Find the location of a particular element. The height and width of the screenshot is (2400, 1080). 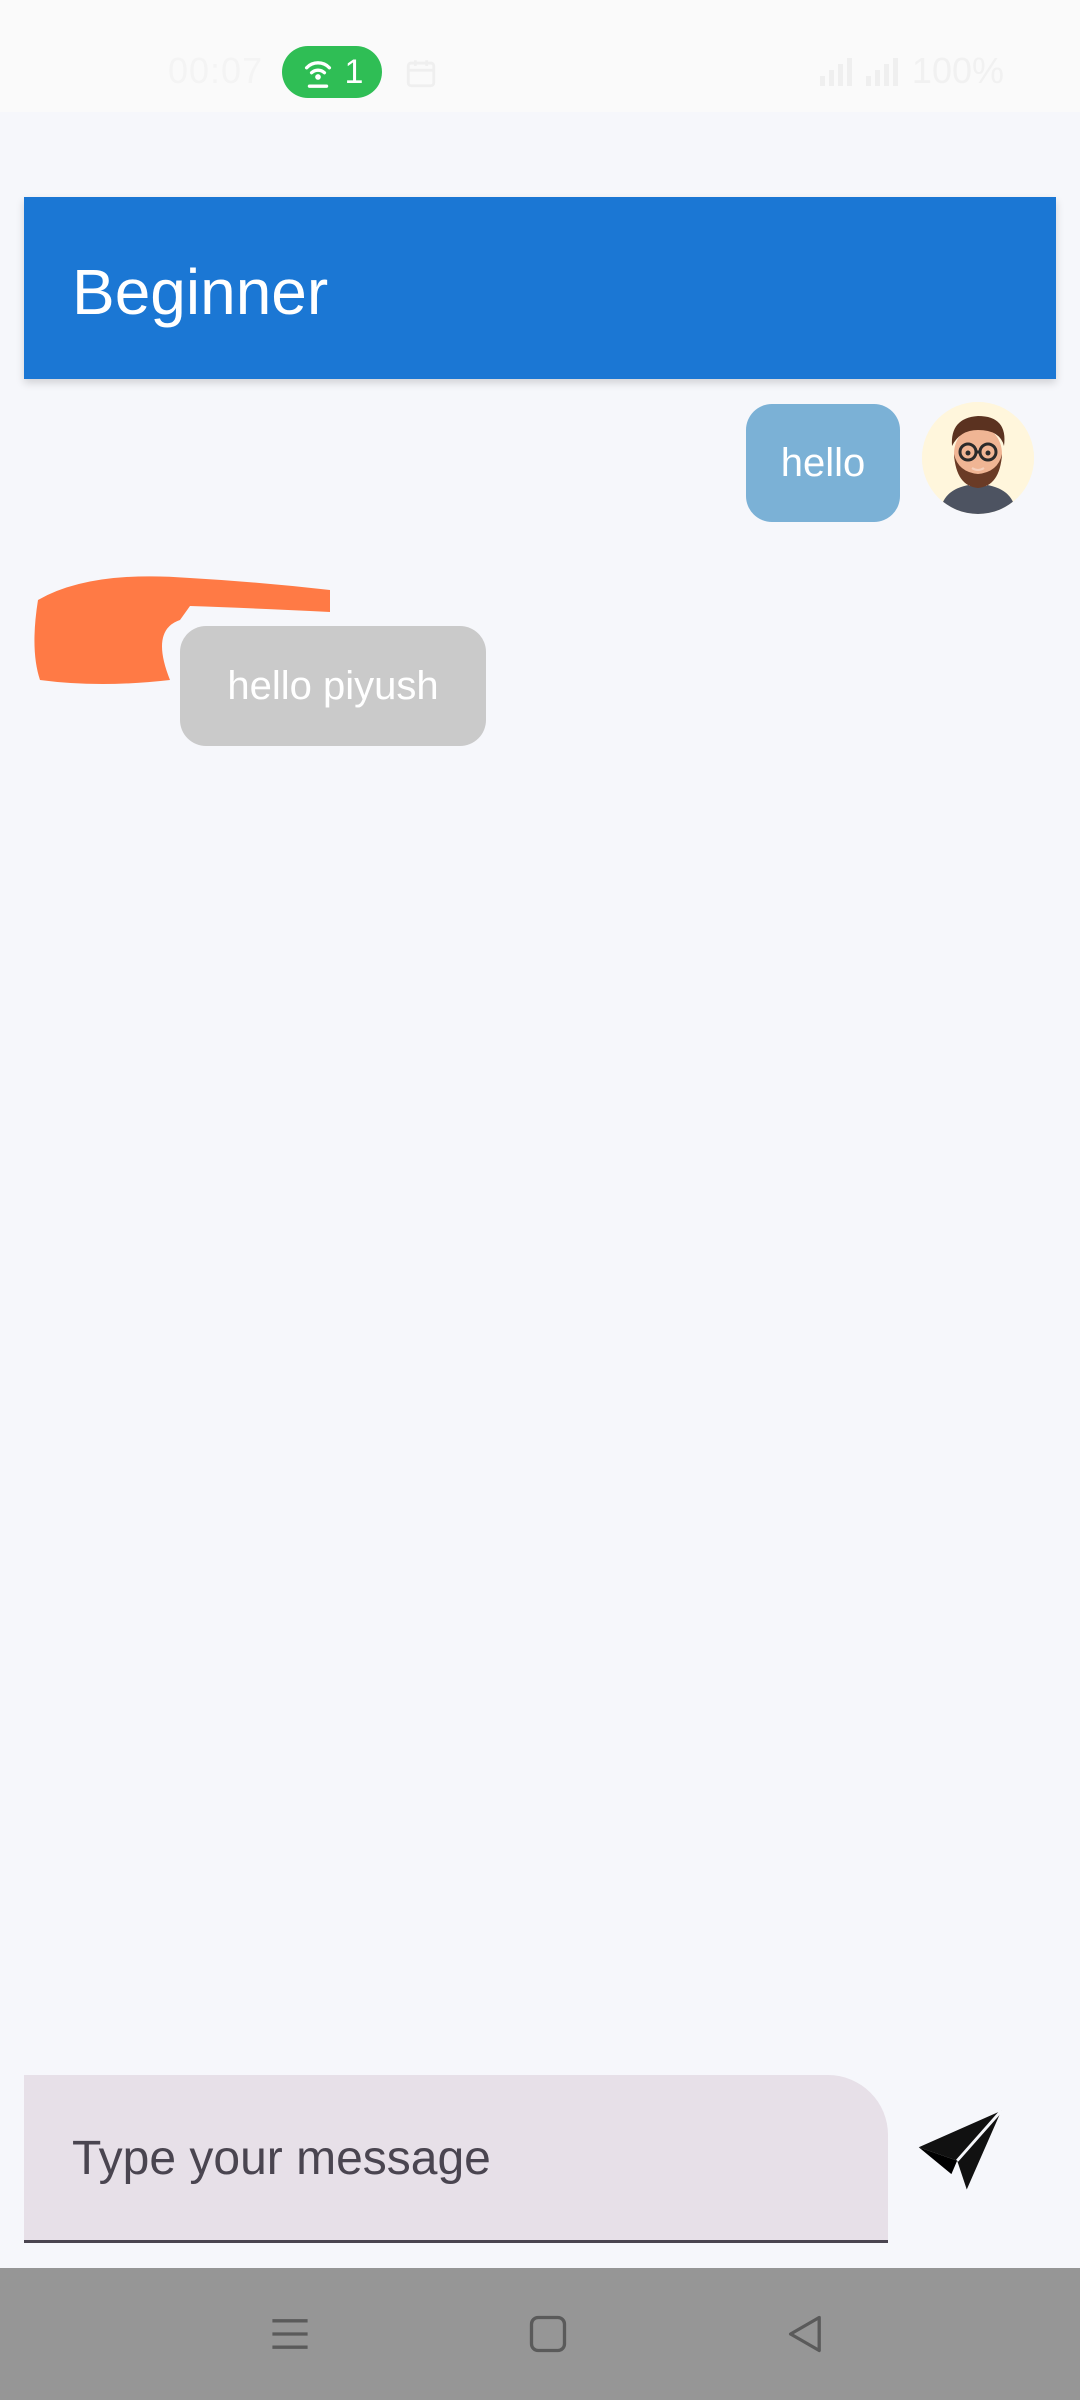

user-avatar-icon is located at coordinates (978, 458).